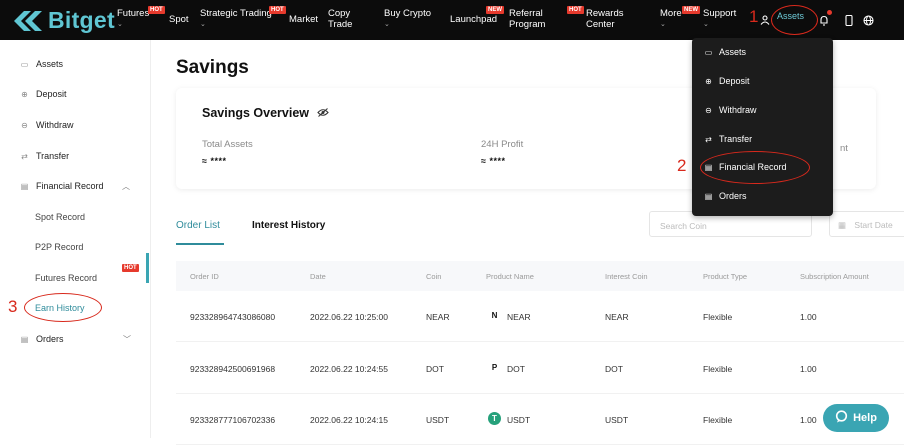 This screenshot has width=904, height=445. Describe the element at coordinates (340, 19) in the screenshot. I see `nav-copy-trade: Copy Trade` at that location.